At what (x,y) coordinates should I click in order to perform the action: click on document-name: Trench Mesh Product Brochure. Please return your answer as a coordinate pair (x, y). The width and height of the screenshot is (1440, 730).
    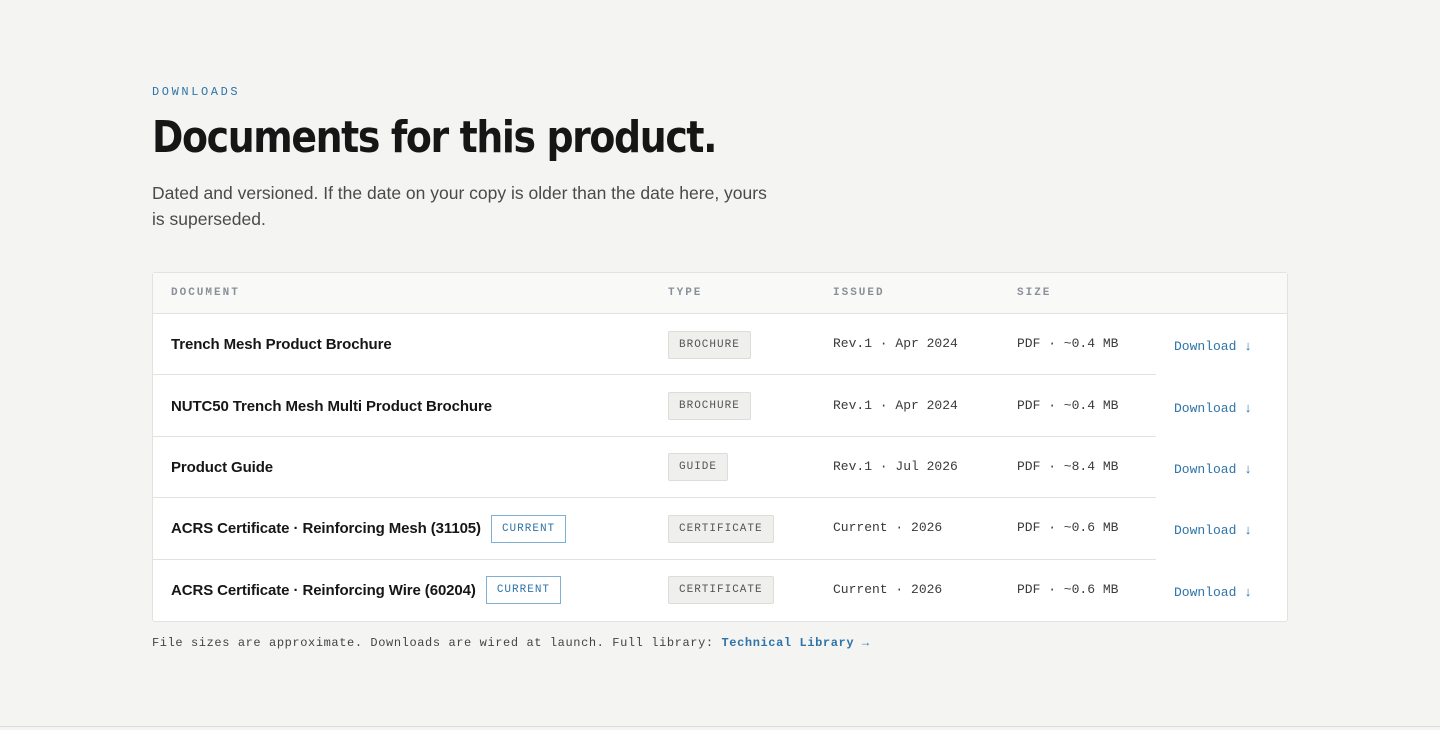
    Looking at the image, I should click on (281, 345).